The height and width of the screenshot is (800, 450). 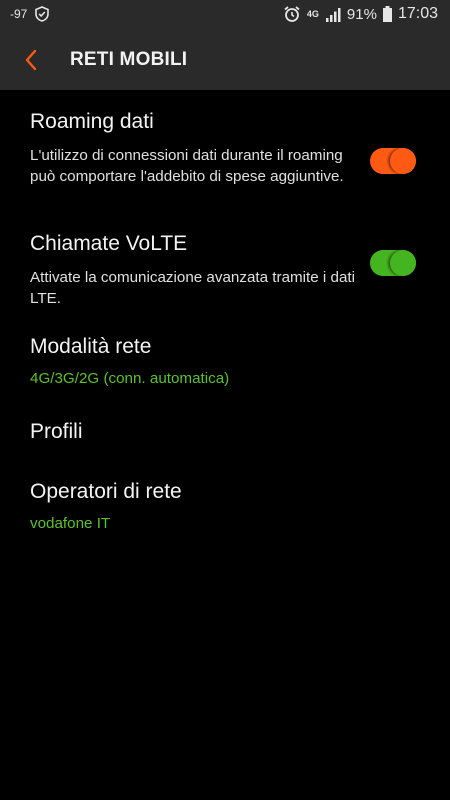 What do you see at coordinates (106, 491) in the screenshot?
I see `setting-title: Operatori di rete` at bounding box center [106, 491].